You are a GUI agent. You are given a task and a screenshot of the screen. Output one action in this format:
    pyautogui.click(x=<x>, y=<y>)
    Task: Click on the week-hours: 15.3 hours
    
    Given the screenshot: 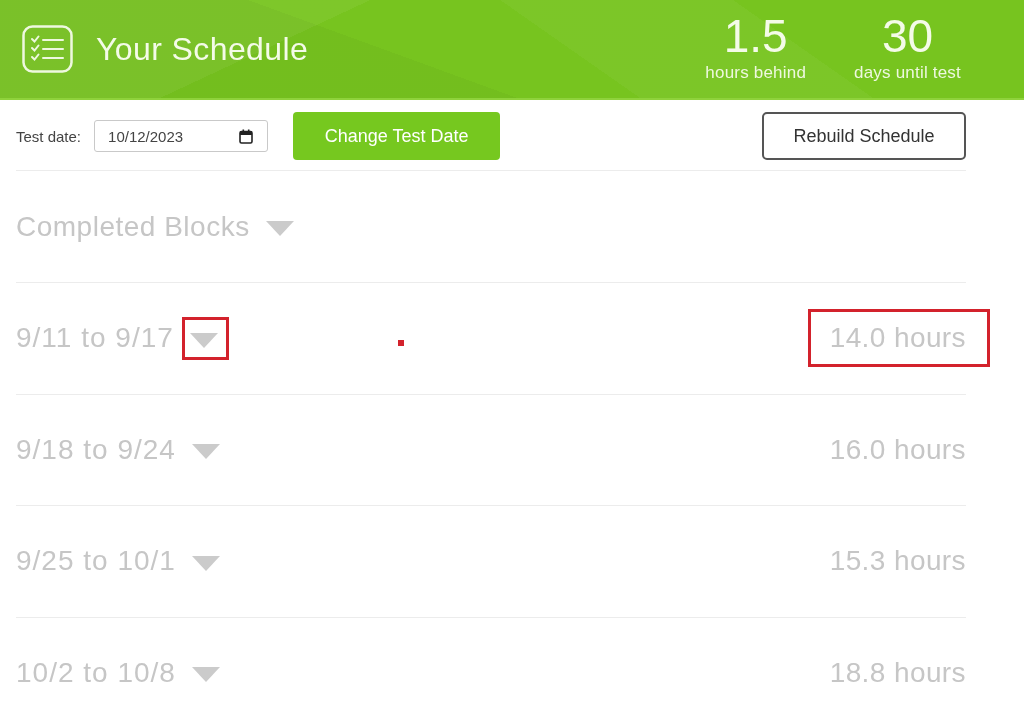 What is the action you would take?
    pyautogui.click(x=897, y=561)
    